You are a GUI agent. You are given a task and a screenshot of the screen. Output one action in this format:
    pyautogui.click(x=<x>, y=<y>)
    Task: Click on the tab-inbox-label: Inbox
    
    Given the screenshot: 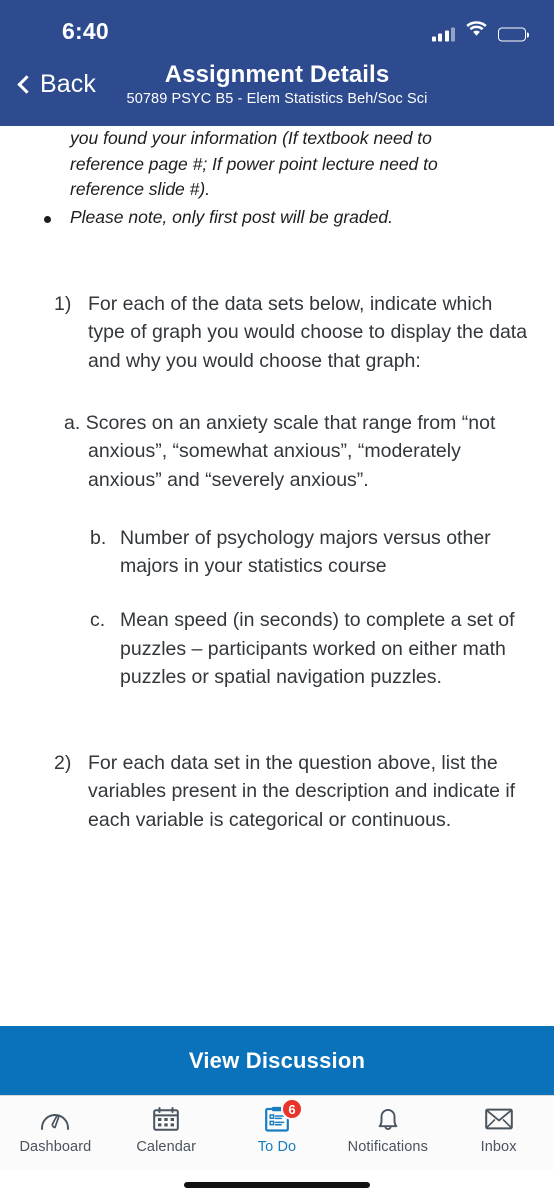 What is the action you would take?
    pyautogui.click(x=498, y=1147)
    